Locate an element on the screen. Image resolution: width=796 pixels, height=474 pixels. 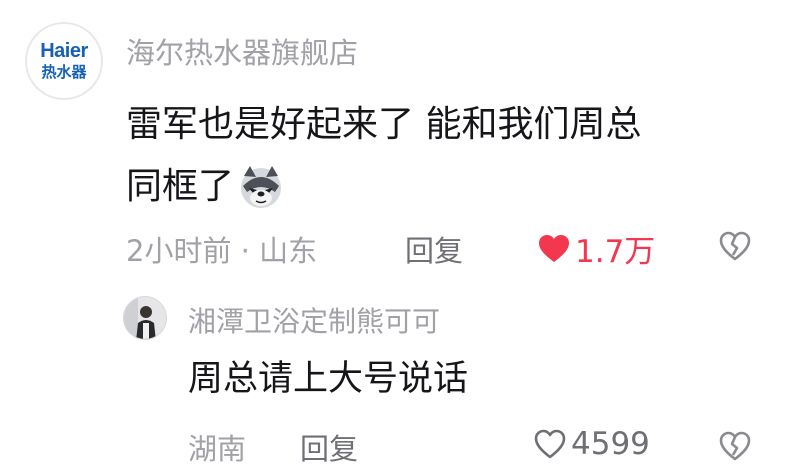
reply-reply-button: 回复 is located at coordinates (329, 447).